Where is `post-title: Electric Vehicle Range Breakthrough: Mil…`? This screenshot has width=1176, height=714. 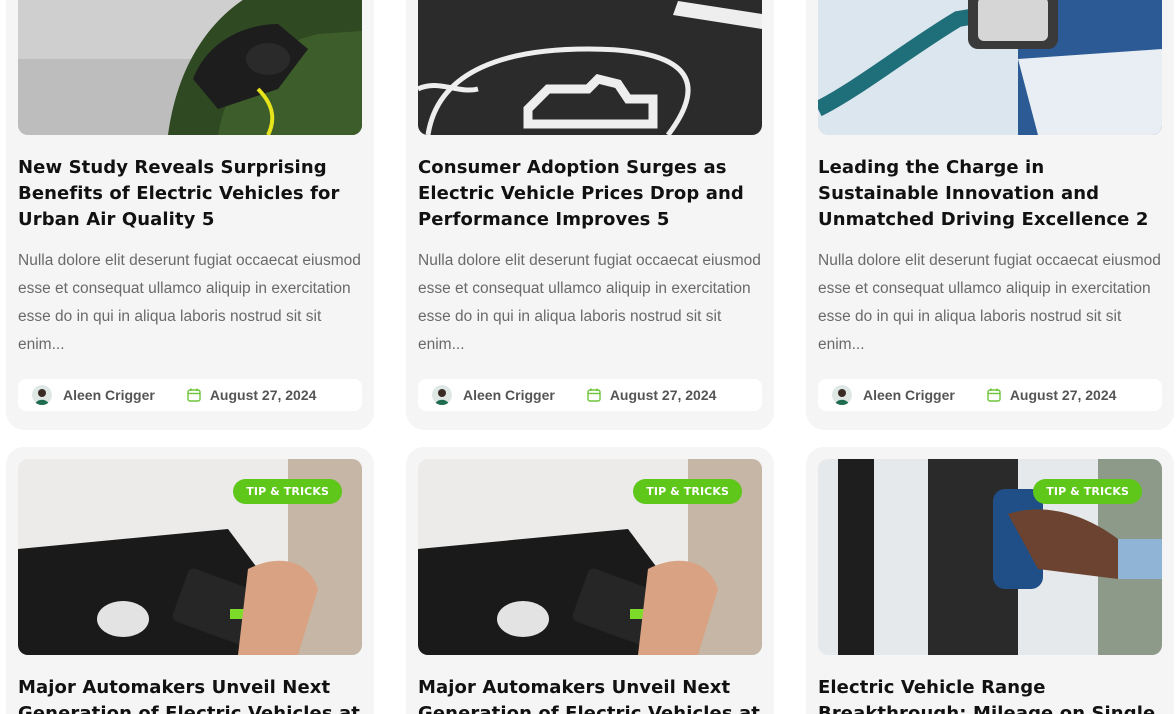
post-title: Electric Vehicle Range Breakthrough: Mil… is located at coordinates (990, 694).